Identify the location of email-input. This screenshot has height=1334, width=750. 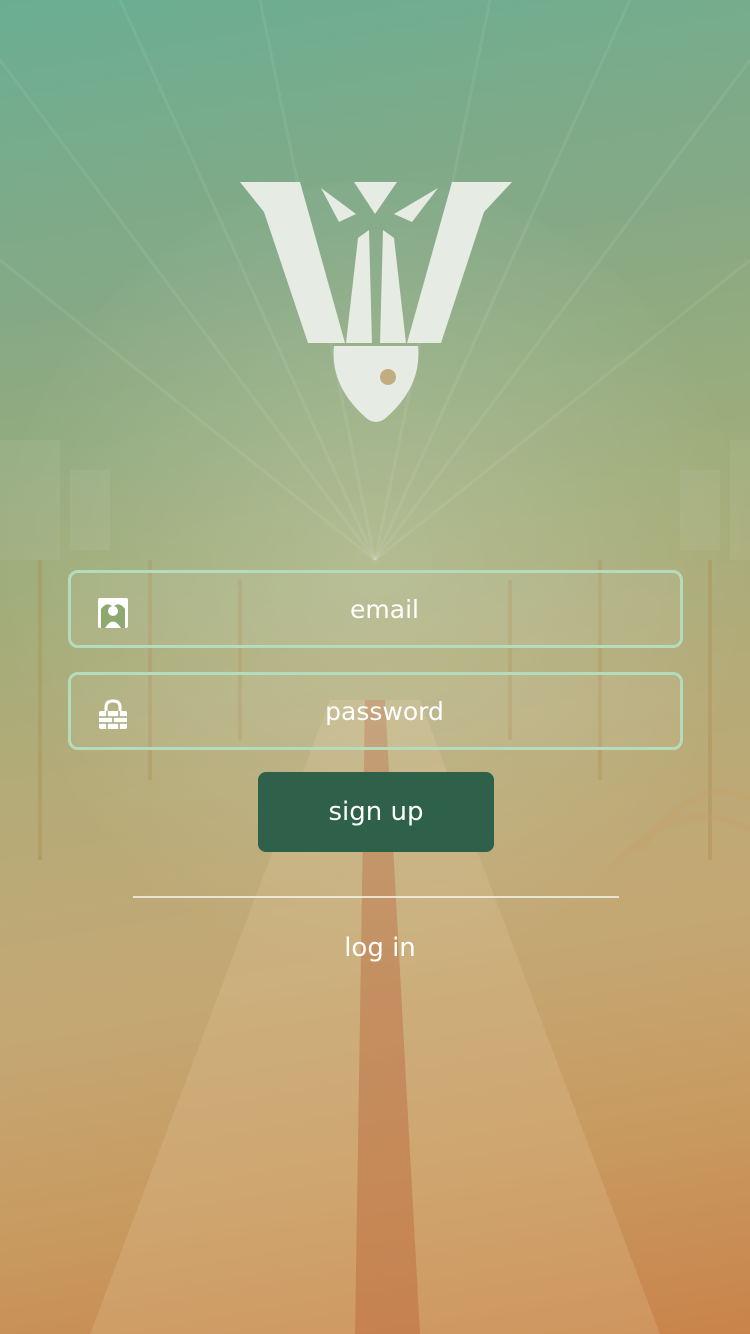
(375, 609).